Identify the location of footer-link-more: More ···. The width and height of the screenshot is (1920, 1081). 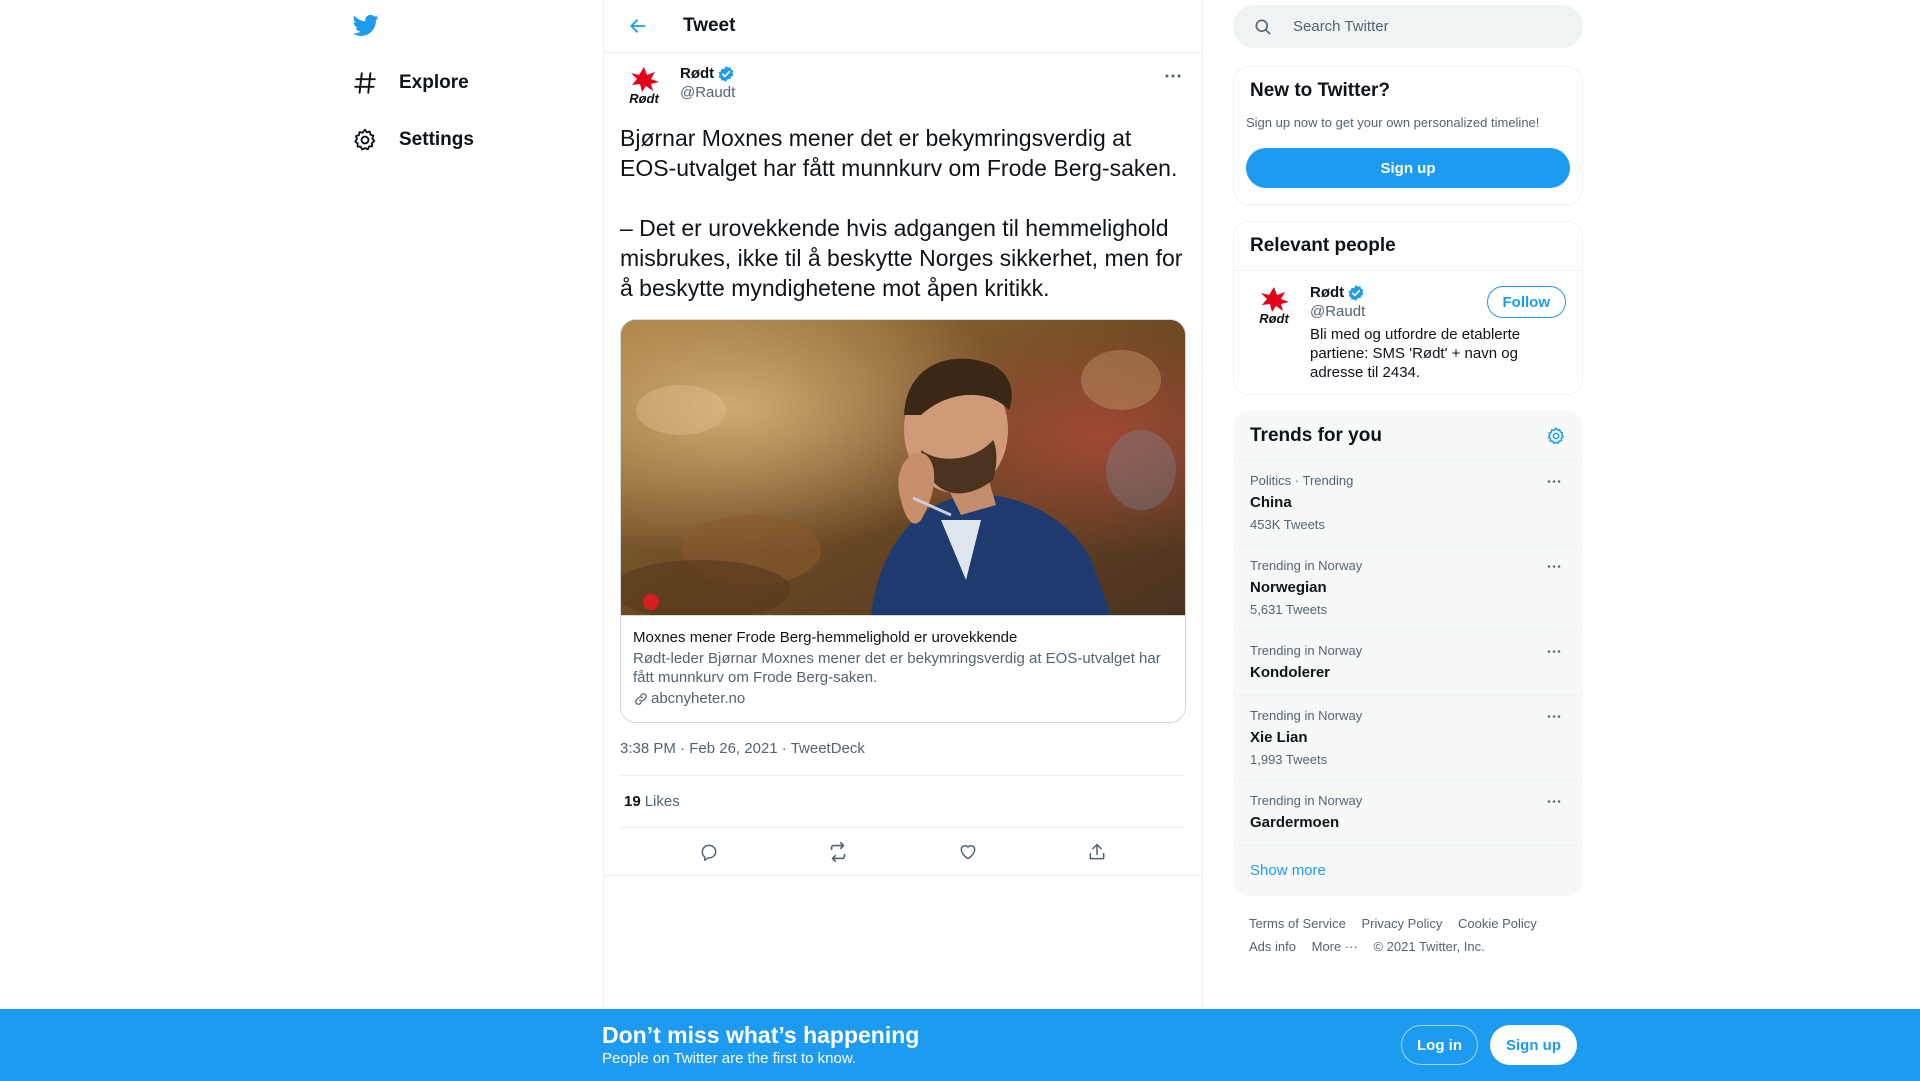
(1335, 946).